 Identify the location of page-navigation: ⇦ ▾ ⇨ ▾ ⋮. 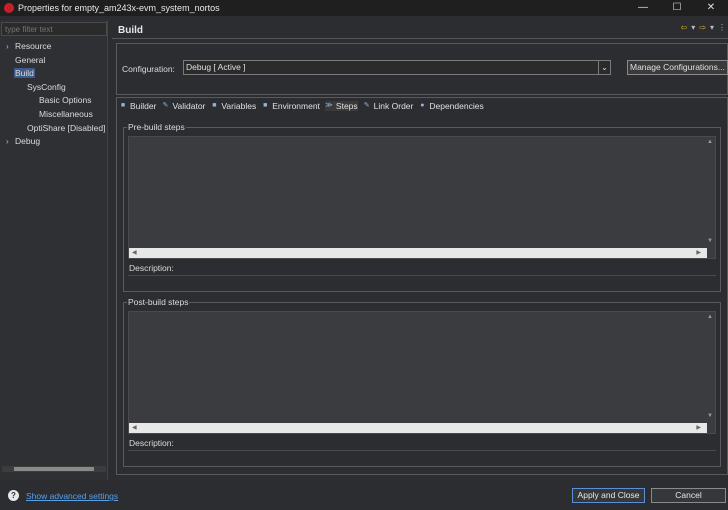
(703, 27).